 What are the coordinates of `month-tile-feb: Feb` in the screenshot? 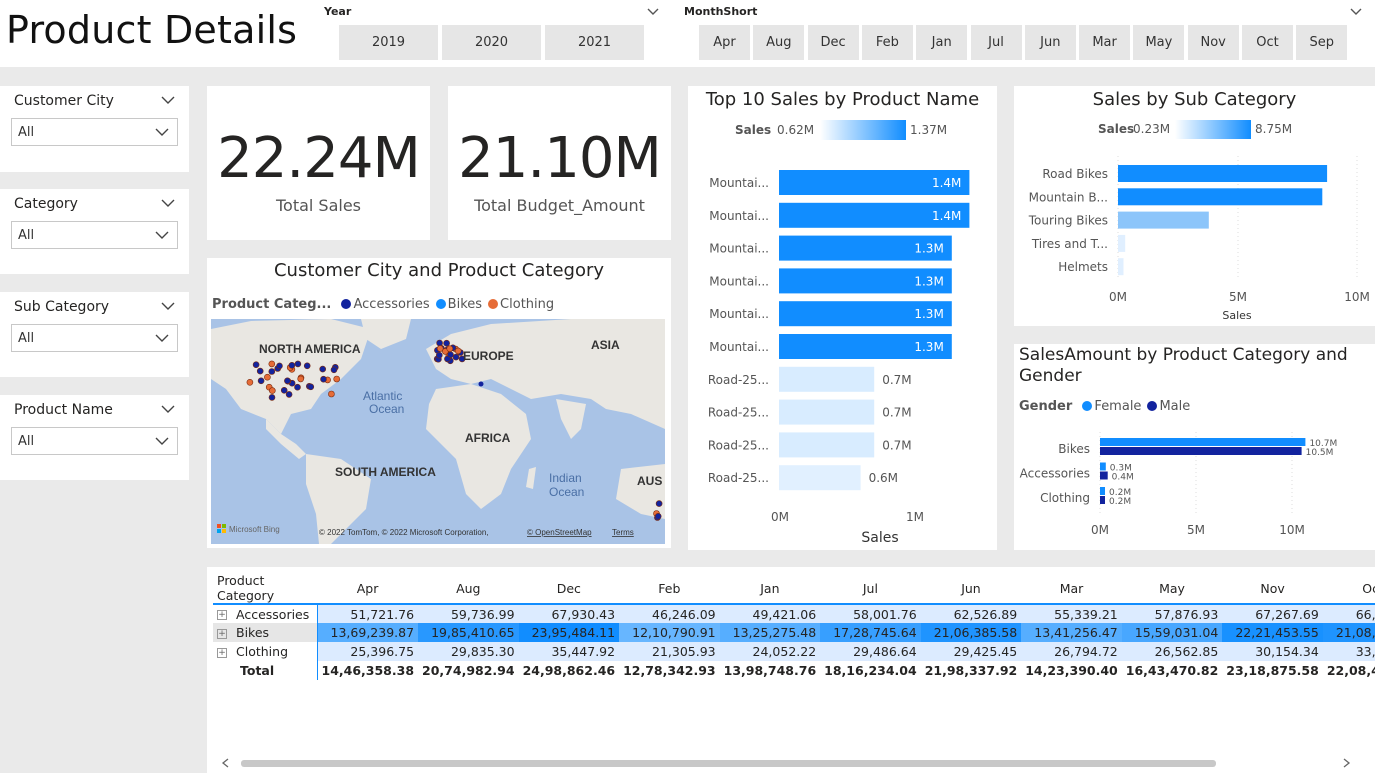 It's located at (887, 42).